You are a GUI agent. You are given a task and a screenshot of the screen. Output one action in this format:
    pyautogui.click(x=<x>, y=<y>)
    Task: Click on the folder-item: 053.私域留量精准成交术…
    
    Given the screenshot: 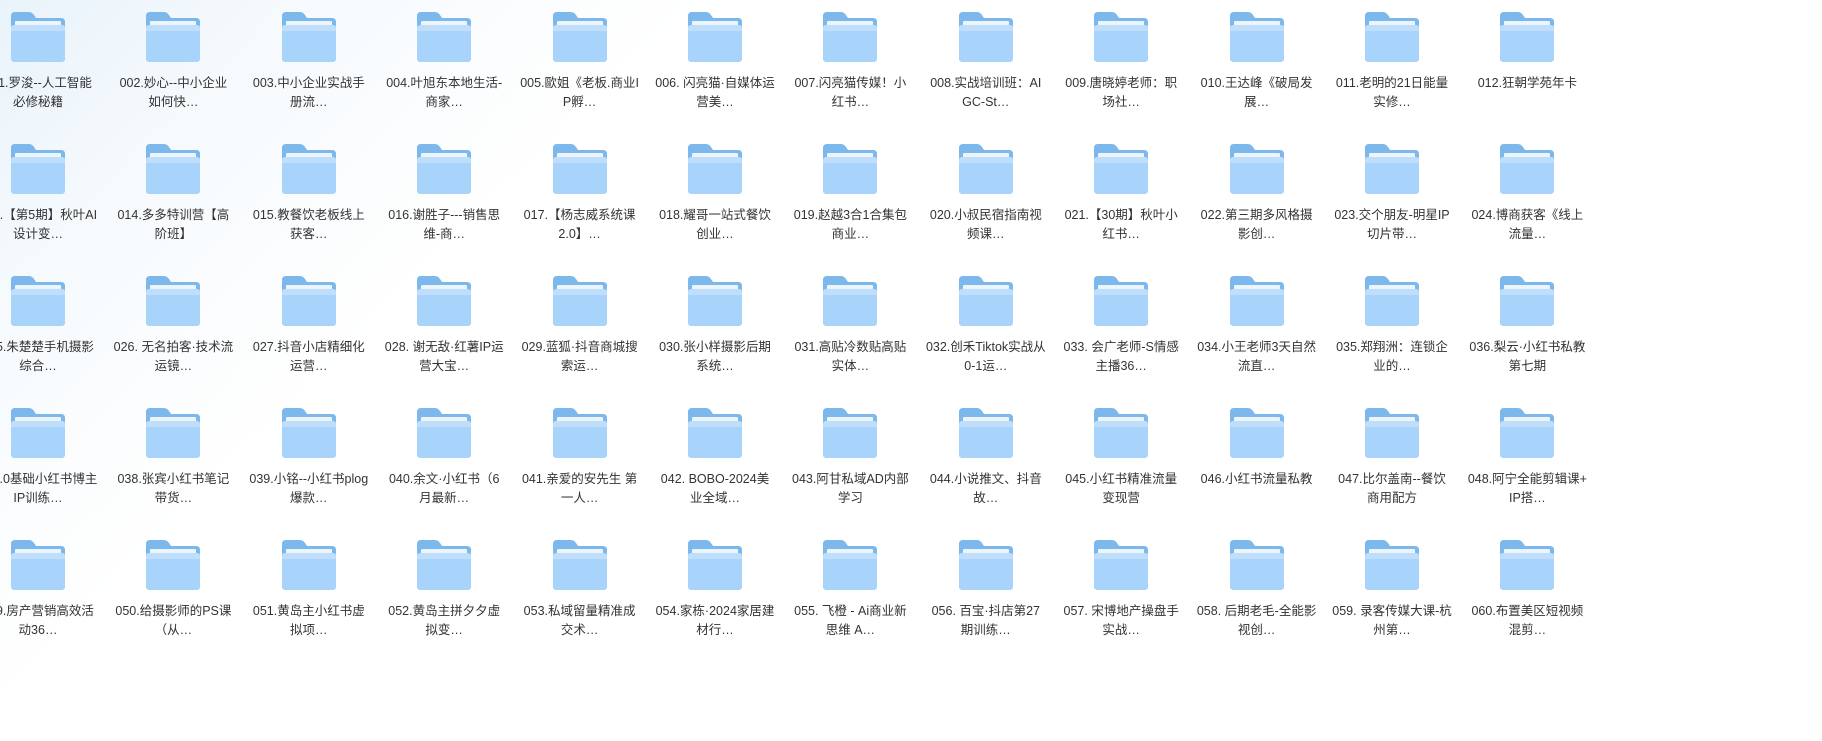 What is the action you would take?
    pyautogui.click(x=580, y=593)
    